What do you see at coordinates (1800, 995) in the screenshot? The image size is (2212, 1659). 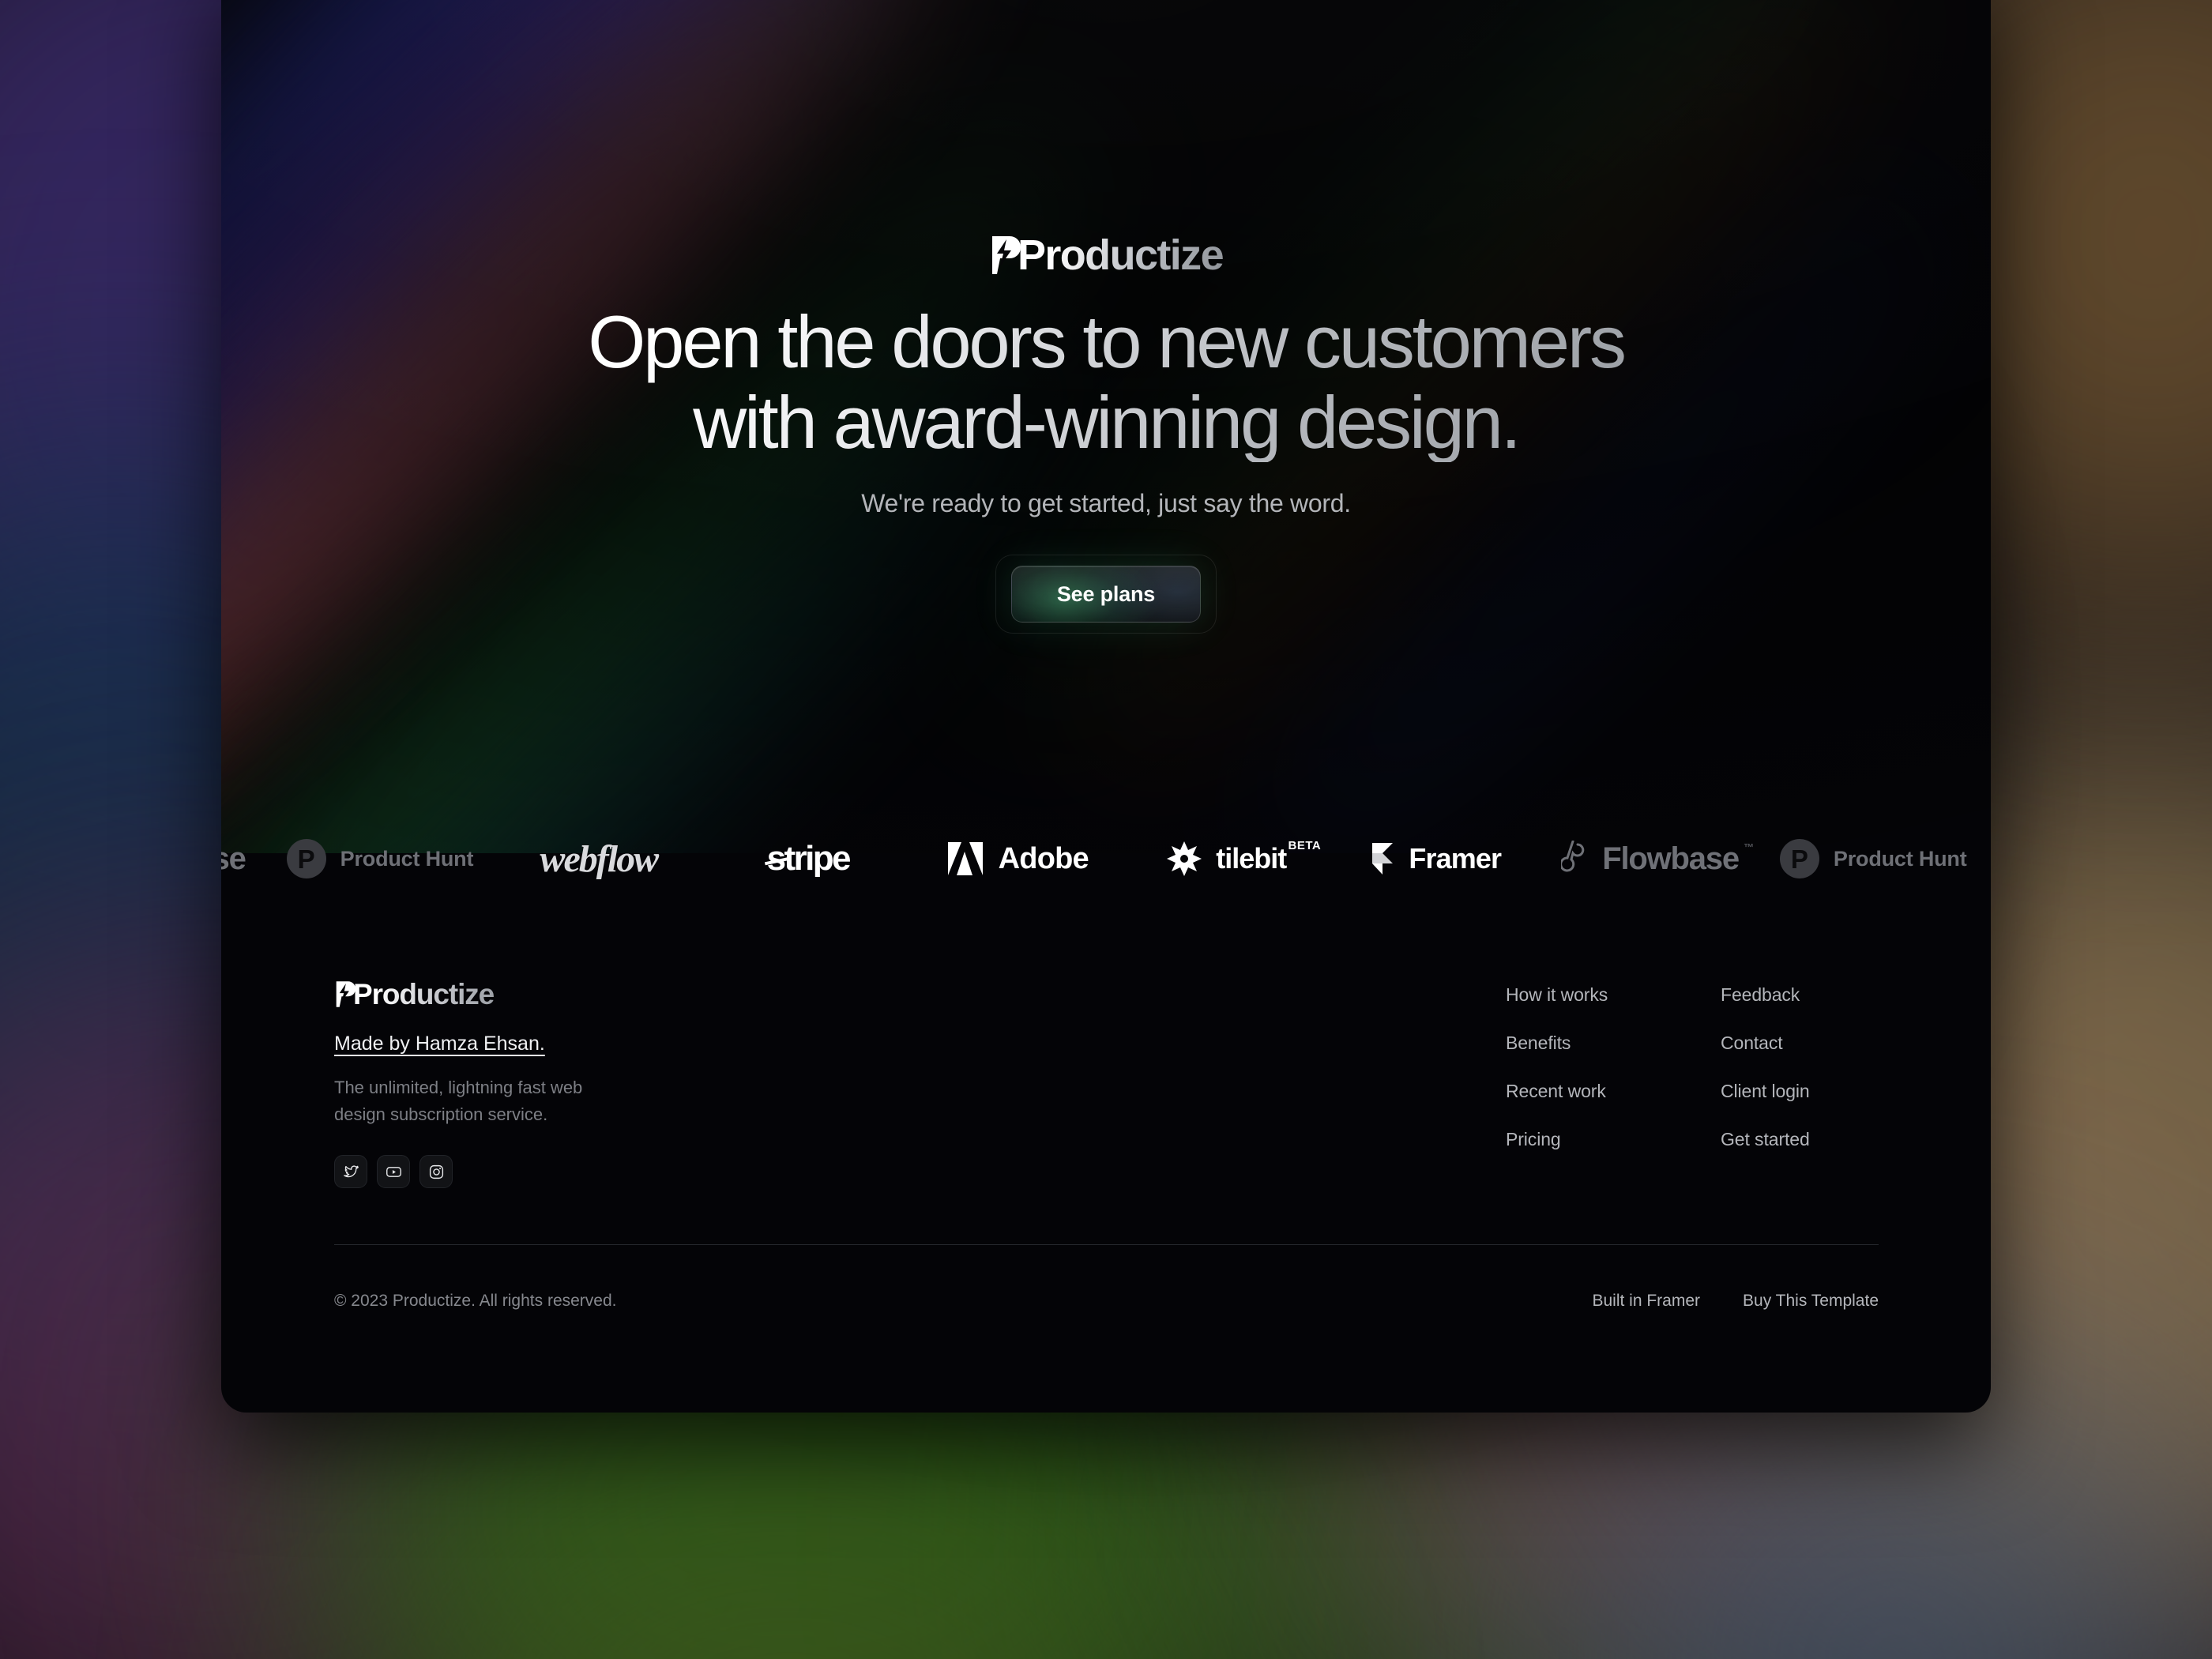 I see `footer-link-feedback: Feedback` at bounding box center [1800, 995].